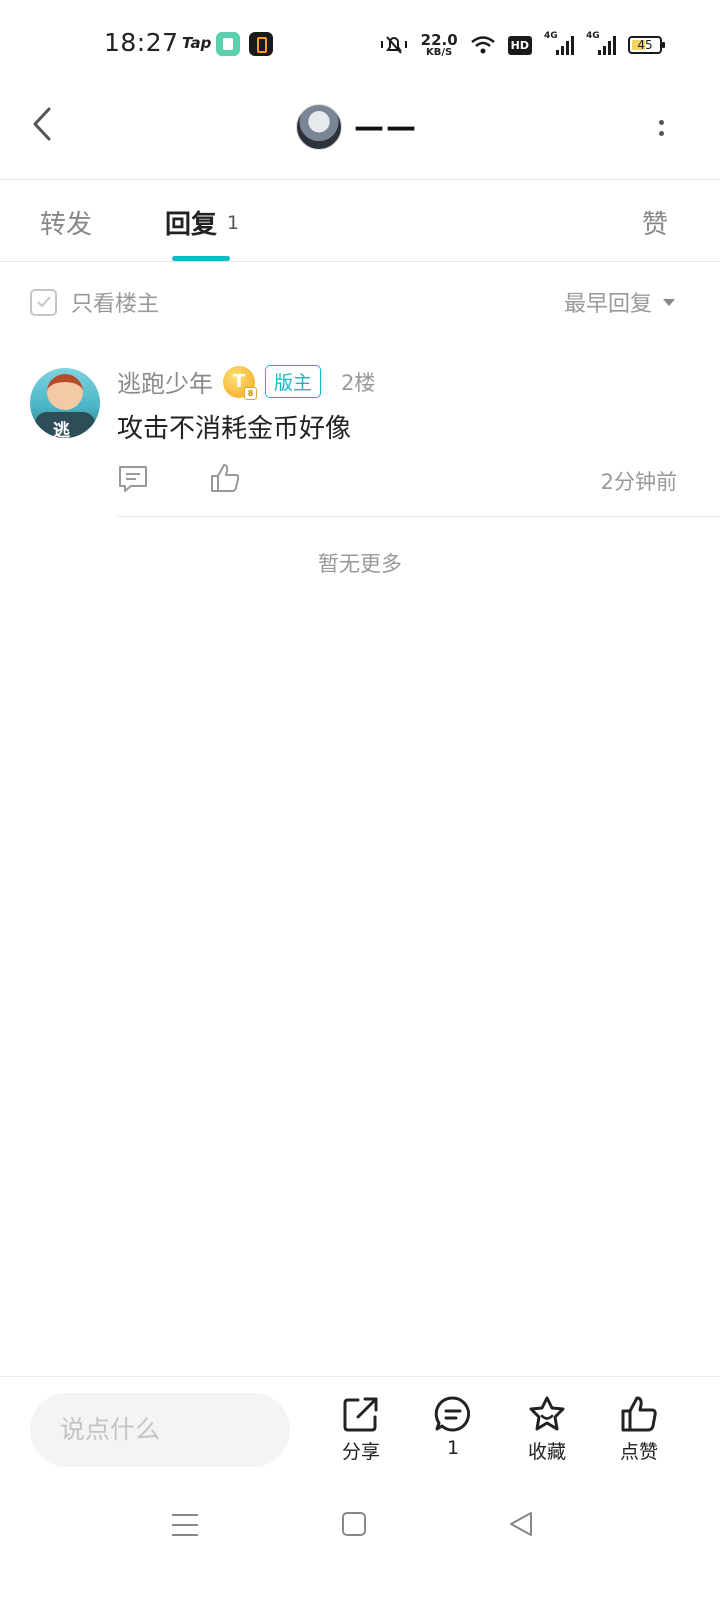 The image size is (720, 1600). Describe the element at coordinates (547, 1413) in the screenshot. I see `star-icon` at that location.